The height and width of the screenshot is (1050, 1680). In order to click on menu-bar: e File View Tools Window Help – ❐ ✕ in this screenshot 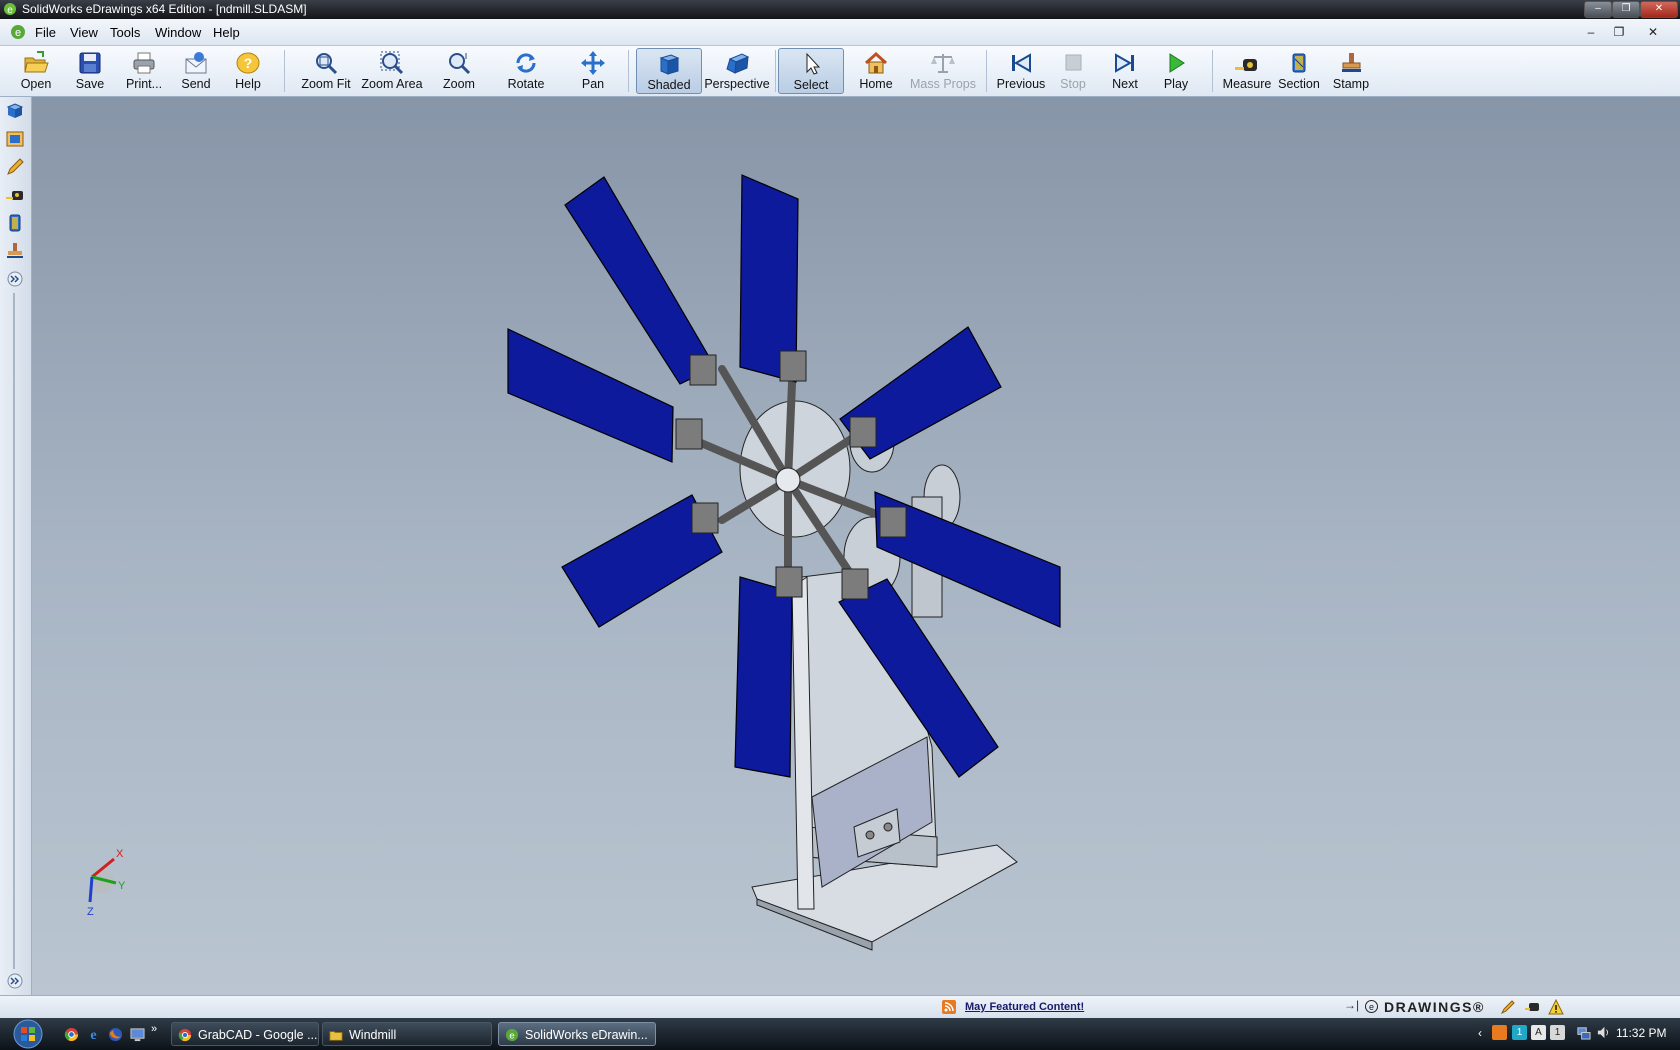, I will do `click(840, 32)`.